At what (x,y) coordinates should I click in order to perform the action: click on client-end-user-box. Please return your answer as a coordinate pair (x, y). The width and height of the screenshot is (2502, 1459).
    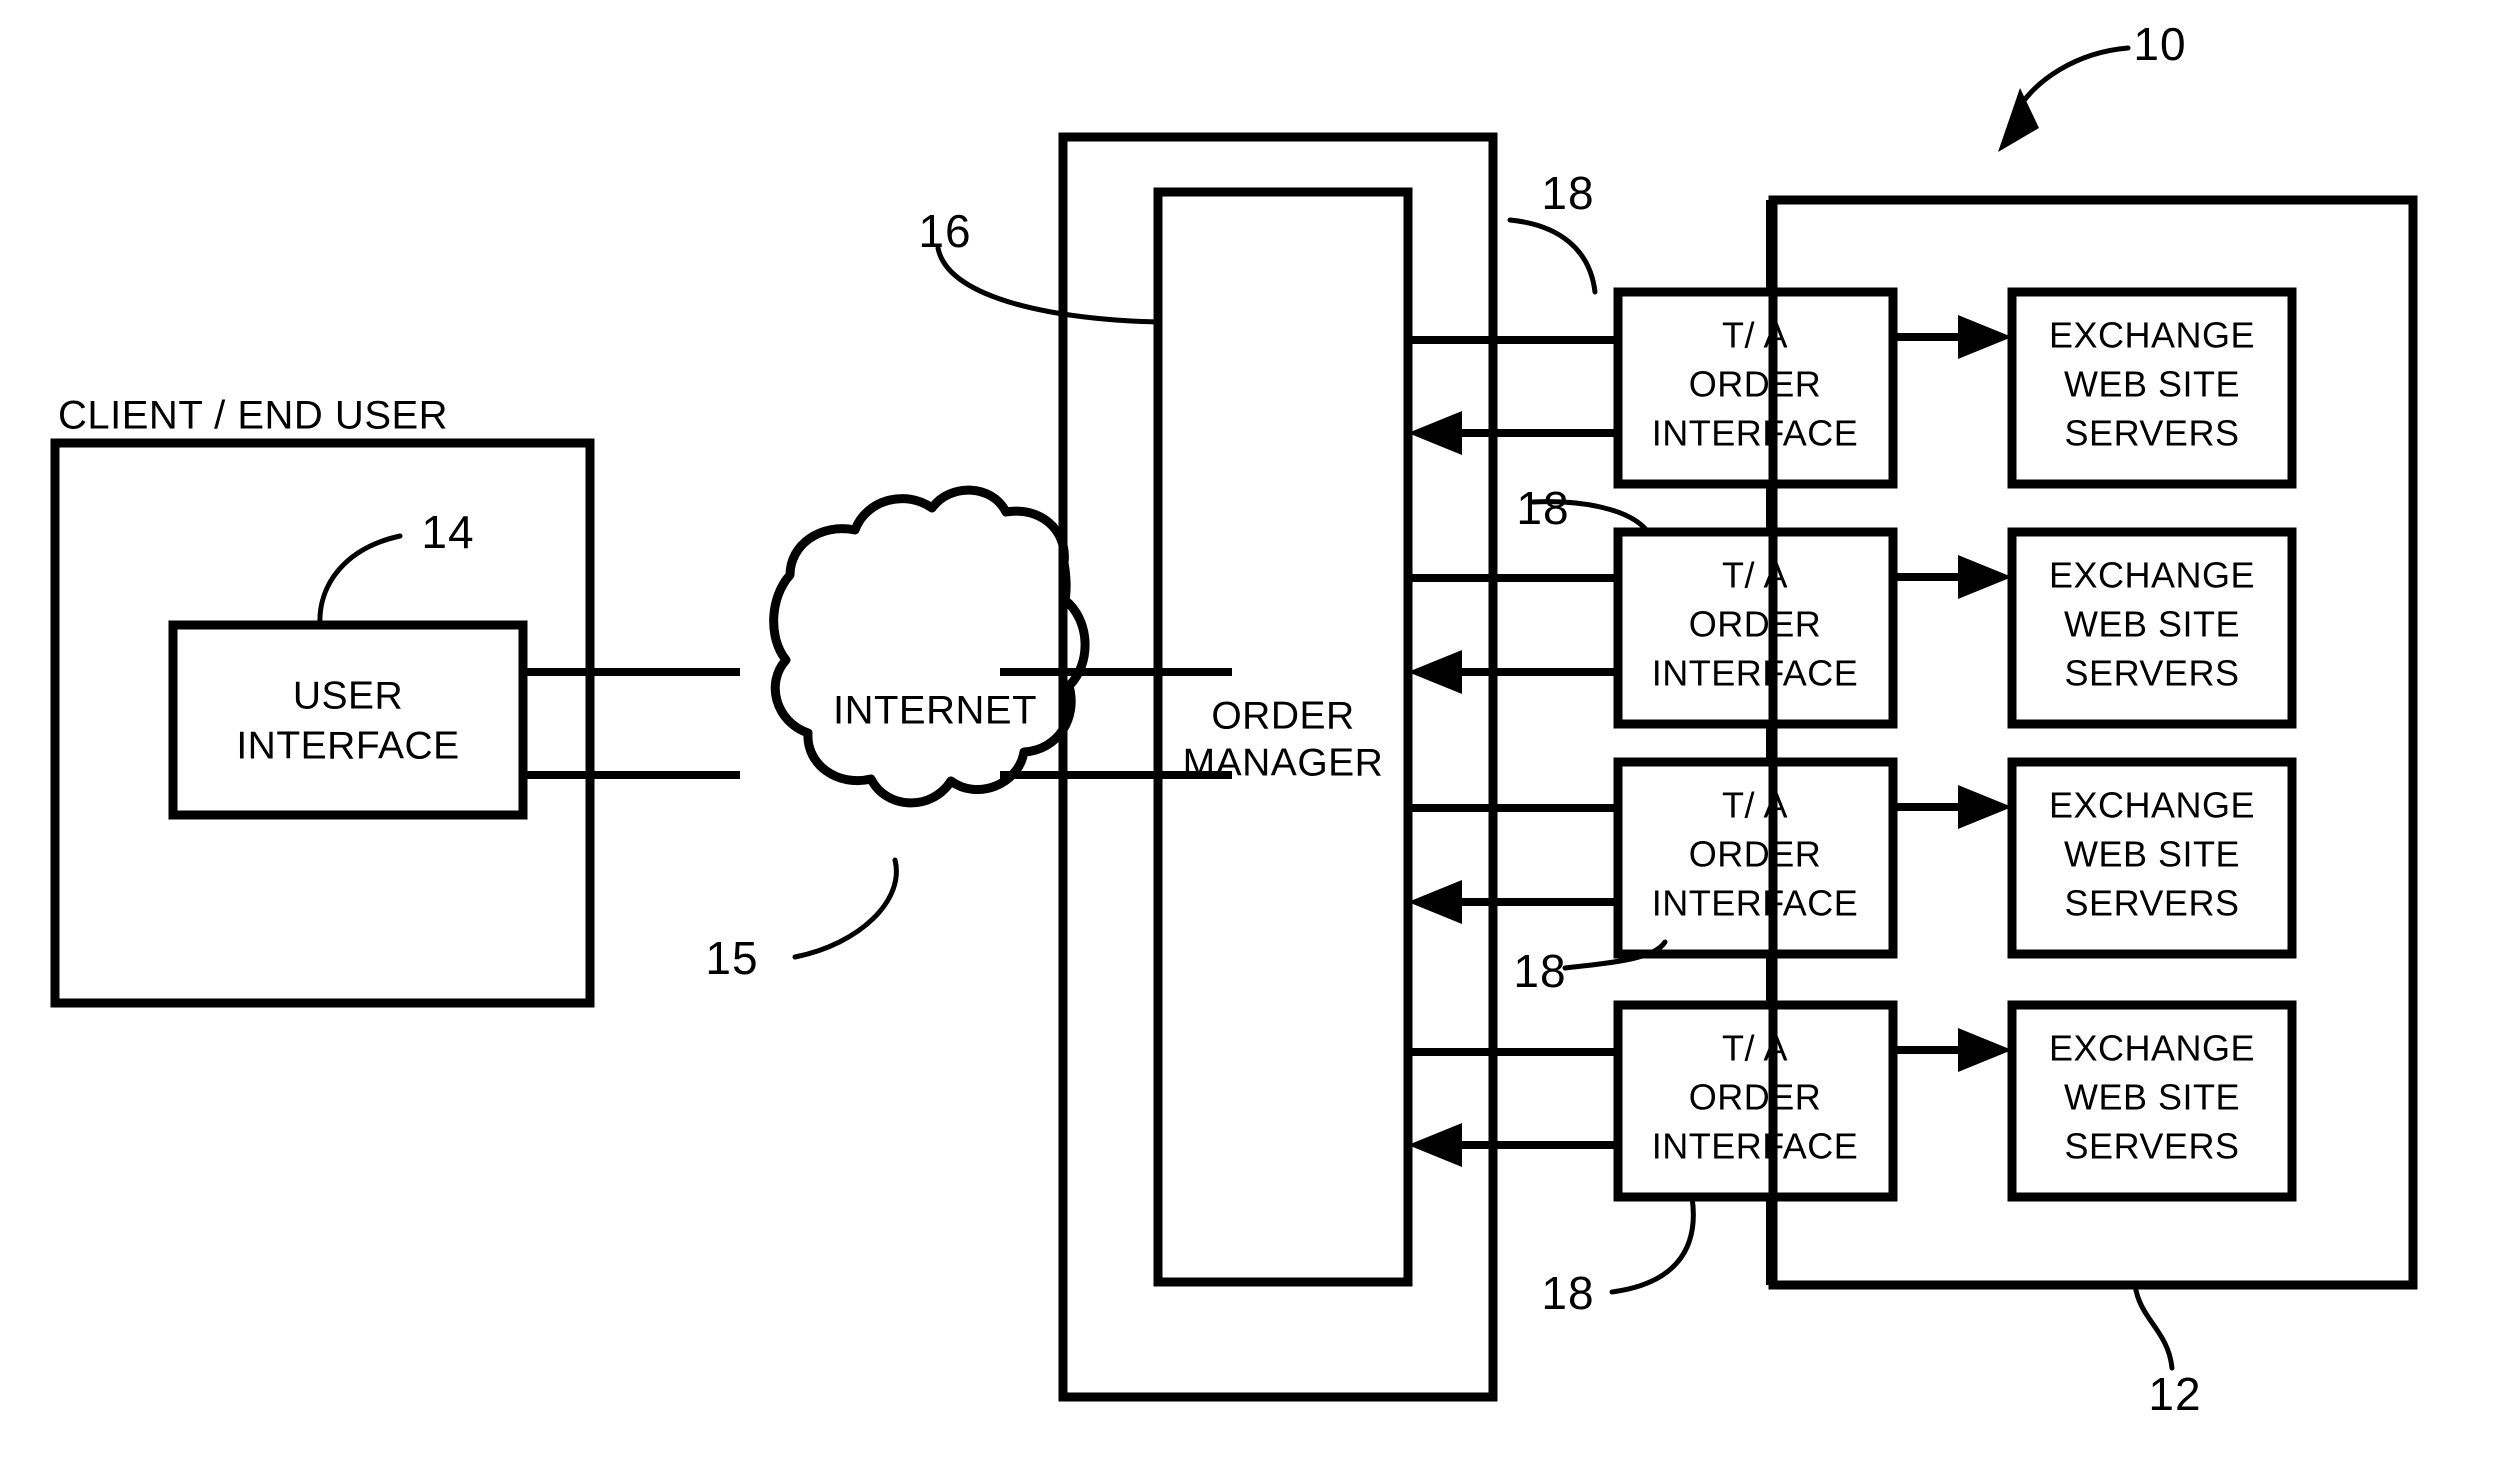
    Looking at the image, I should click on (322, 723).